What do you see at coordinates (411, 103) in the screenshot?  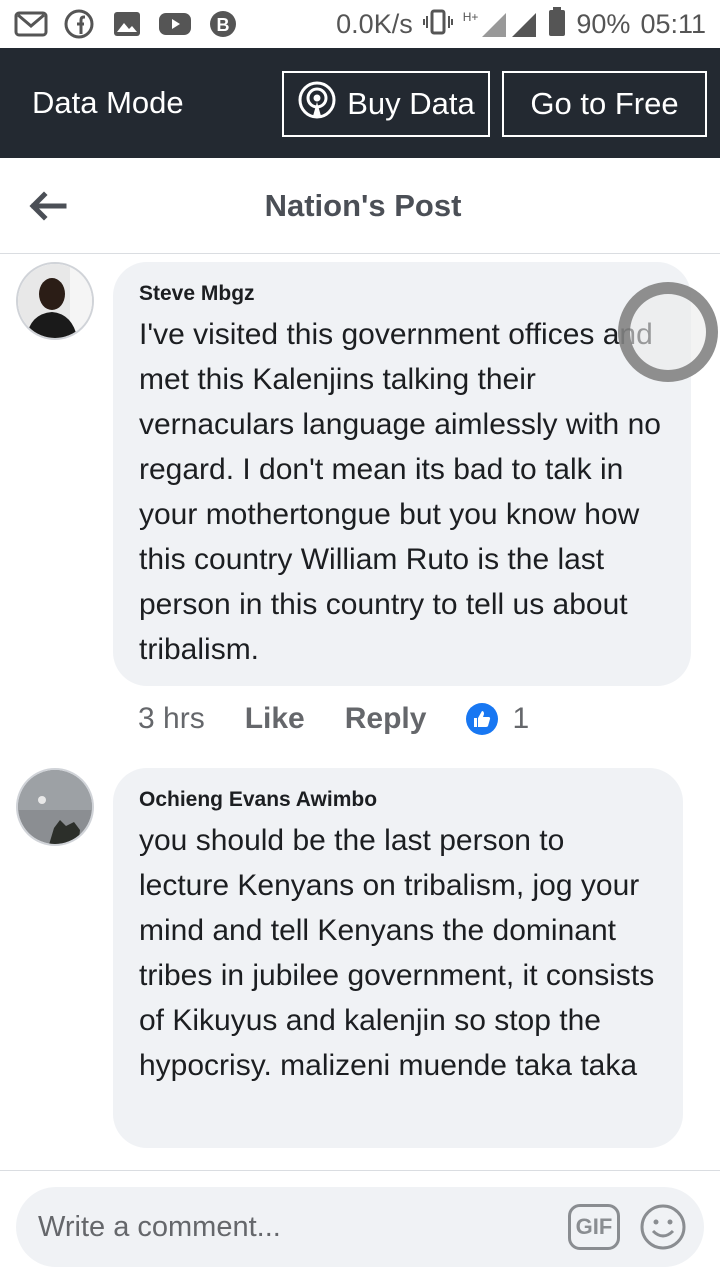 I see `buy-data-label: Buy Data` at bounding box center [411, 103].